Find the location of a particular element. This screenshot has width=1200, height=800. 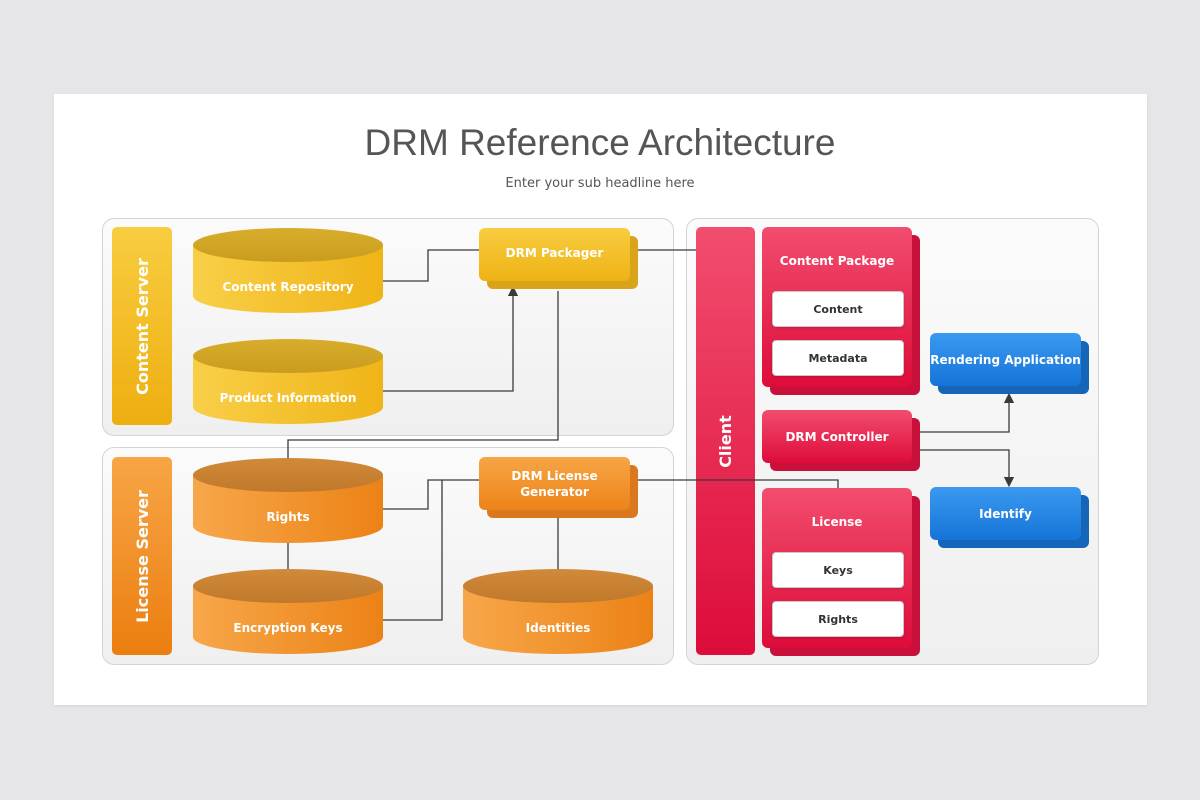

content-repository-label: Content Repository is located at coordinates (288, 287).